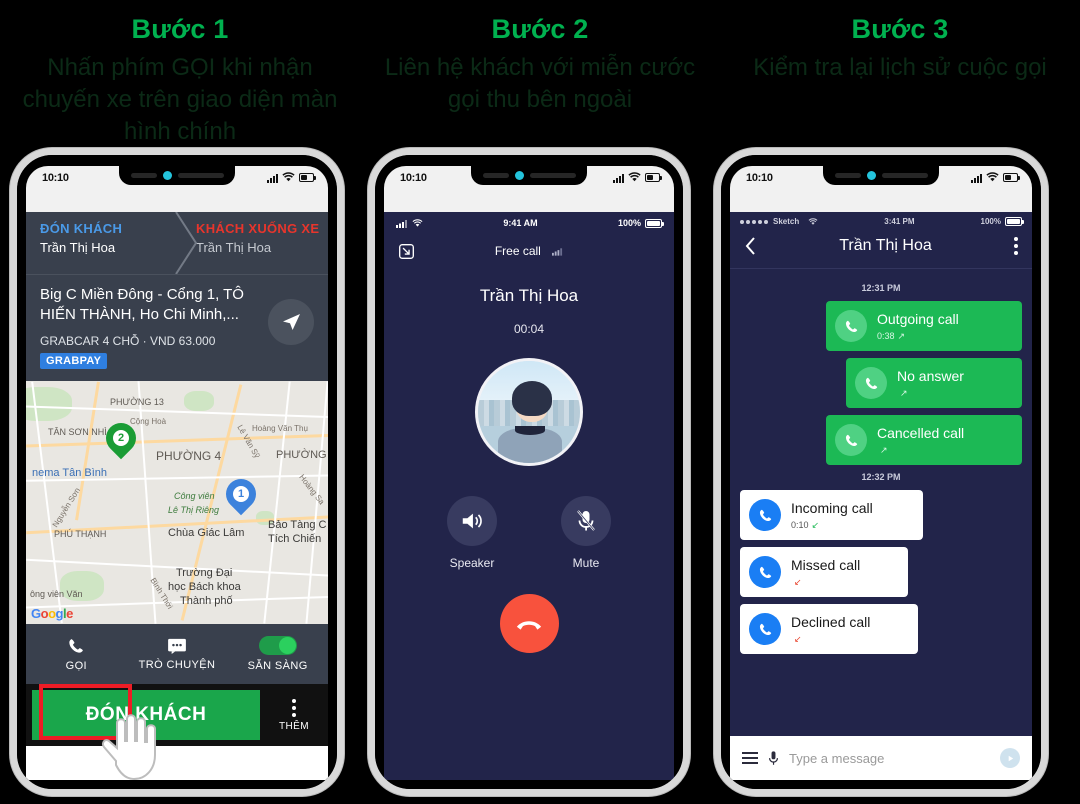 The height and width of the screenshot is (804, 1080). Describe the element at coordinates (881, 219) in the screenshot. I see `chat-status-bar: Sketch 3:41 PM 100%` at that location.